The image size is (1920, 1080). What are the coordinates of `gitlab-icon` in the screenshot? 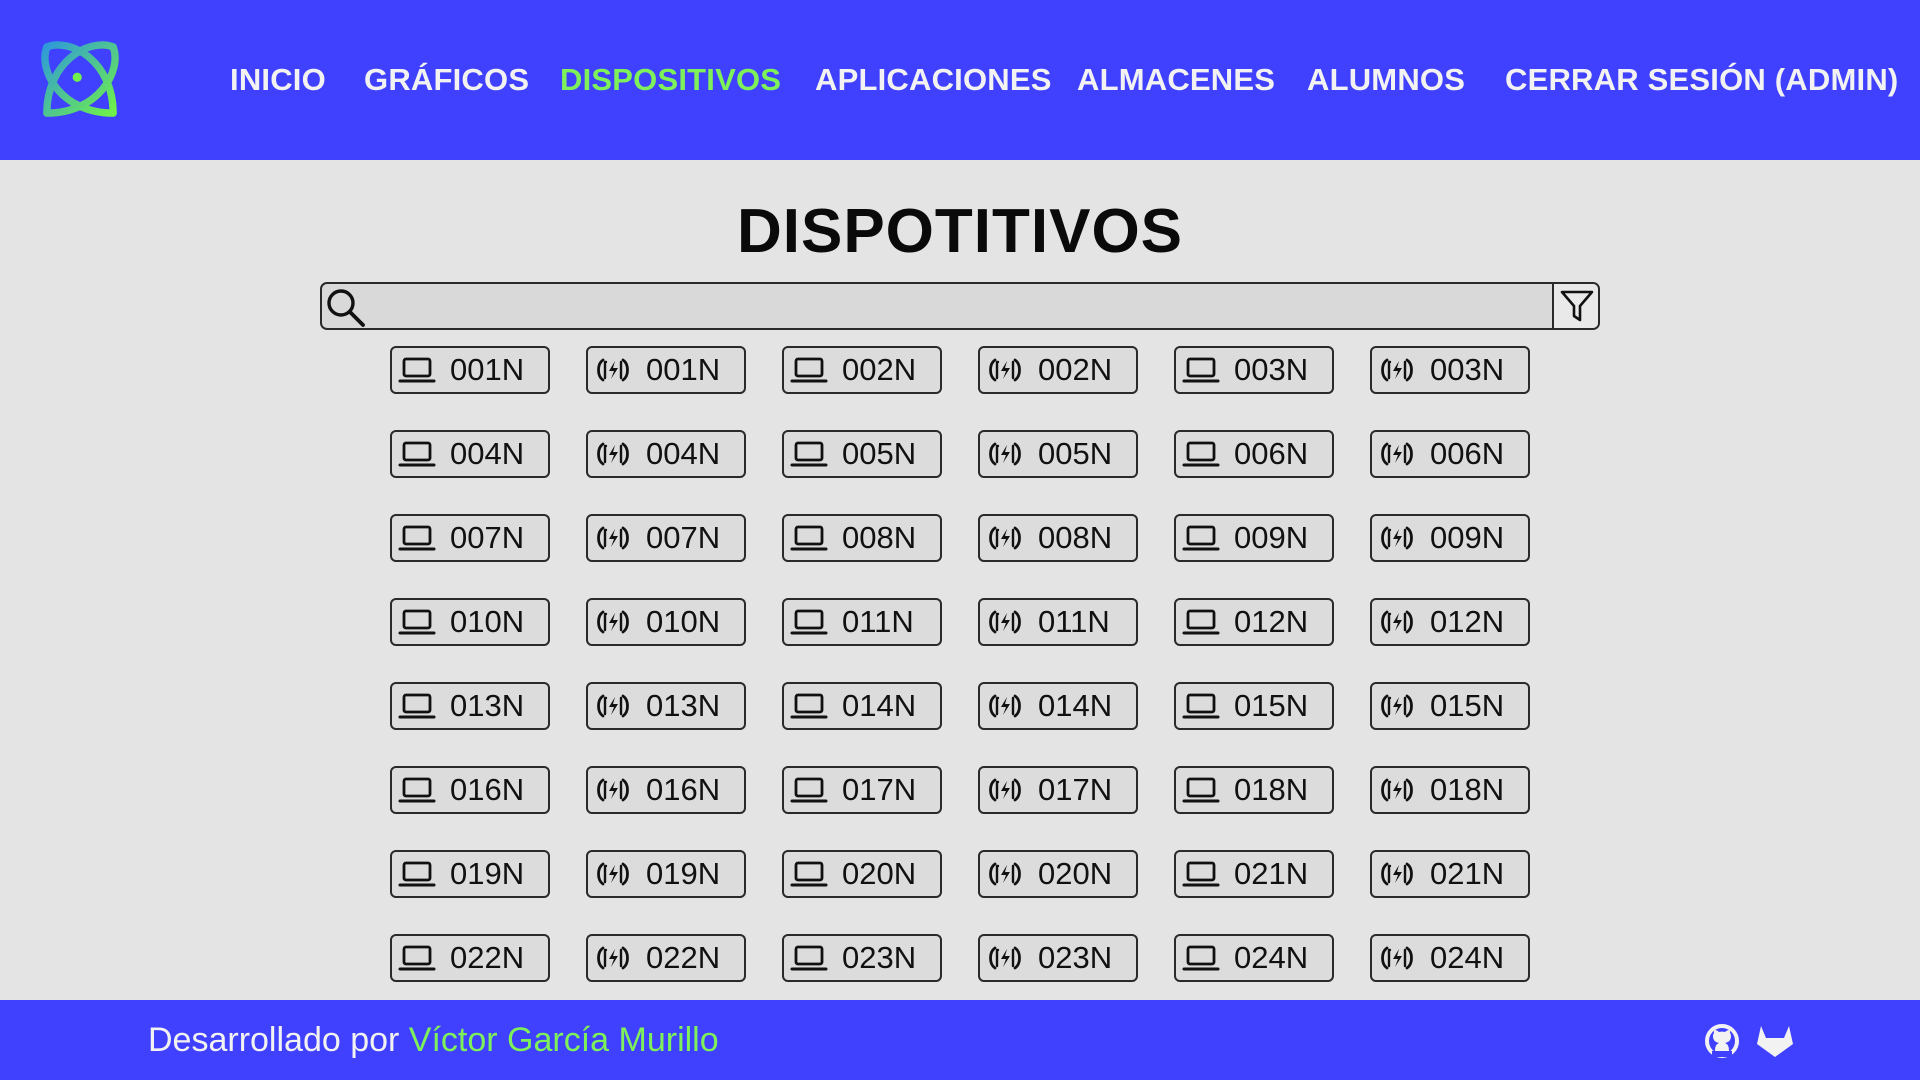 It's located at (1775, 1040).